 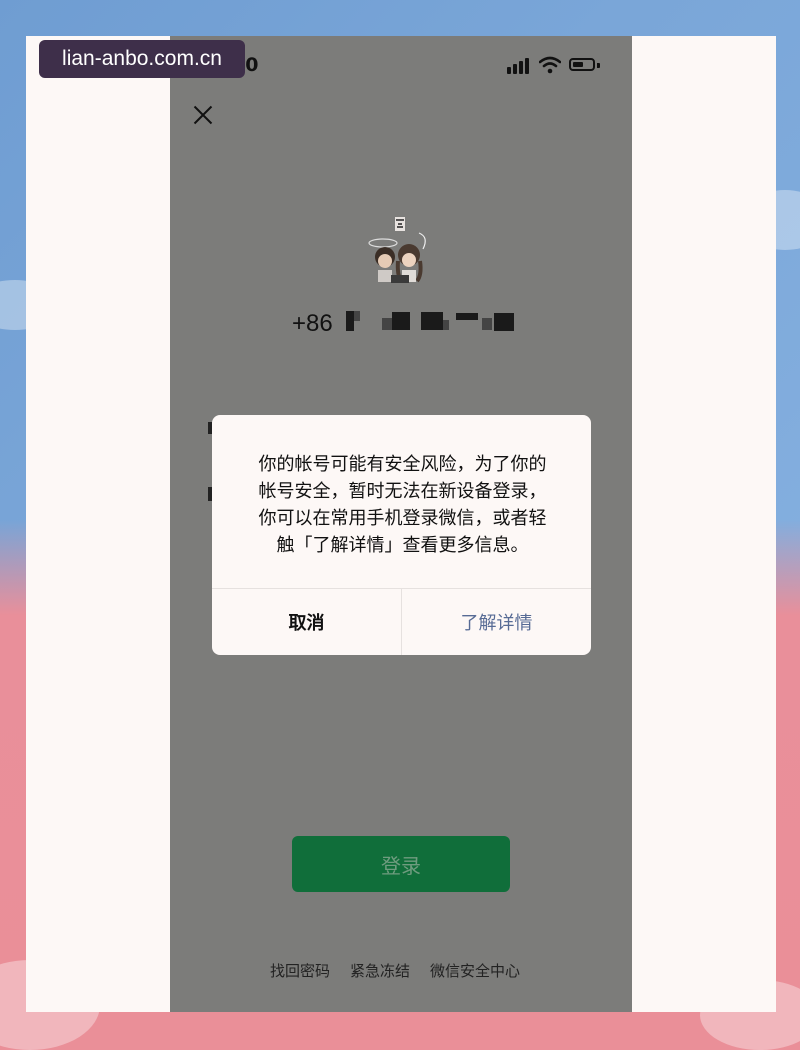 I want to click on login-button: 登录, so click(x=401, y=864).